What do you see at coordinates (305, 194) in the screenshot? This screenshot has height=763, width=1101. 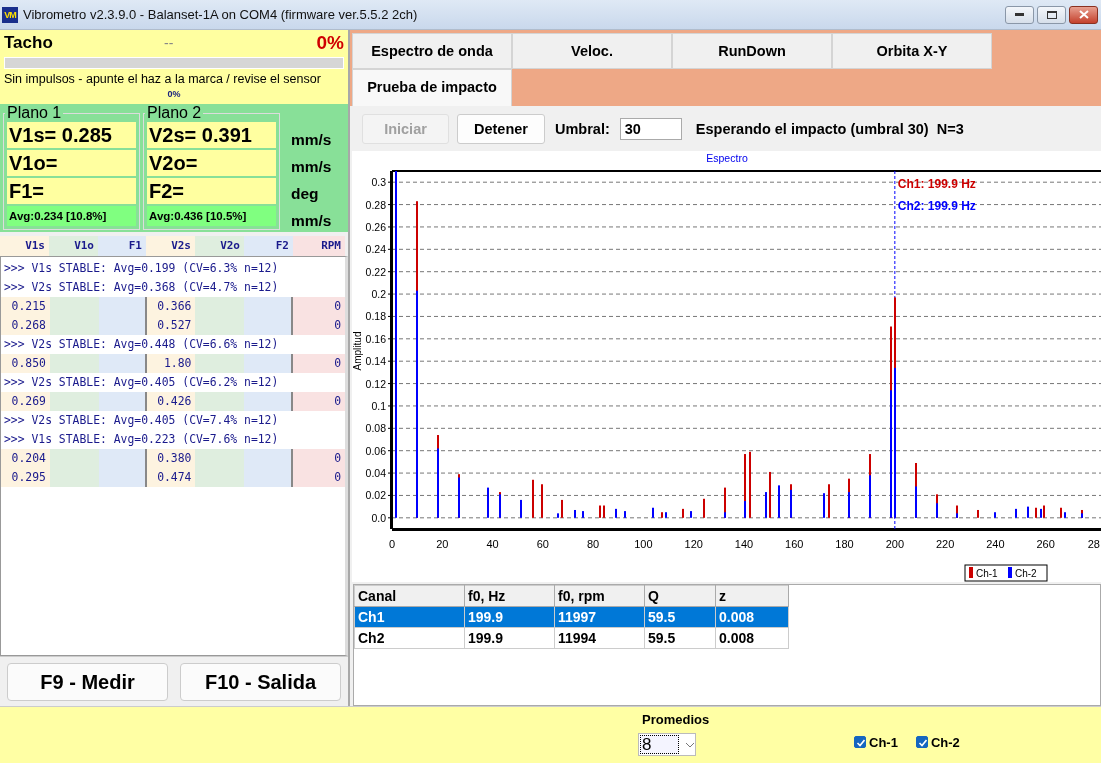 I see `unit-label: deg` at bounding box center [305, 194].